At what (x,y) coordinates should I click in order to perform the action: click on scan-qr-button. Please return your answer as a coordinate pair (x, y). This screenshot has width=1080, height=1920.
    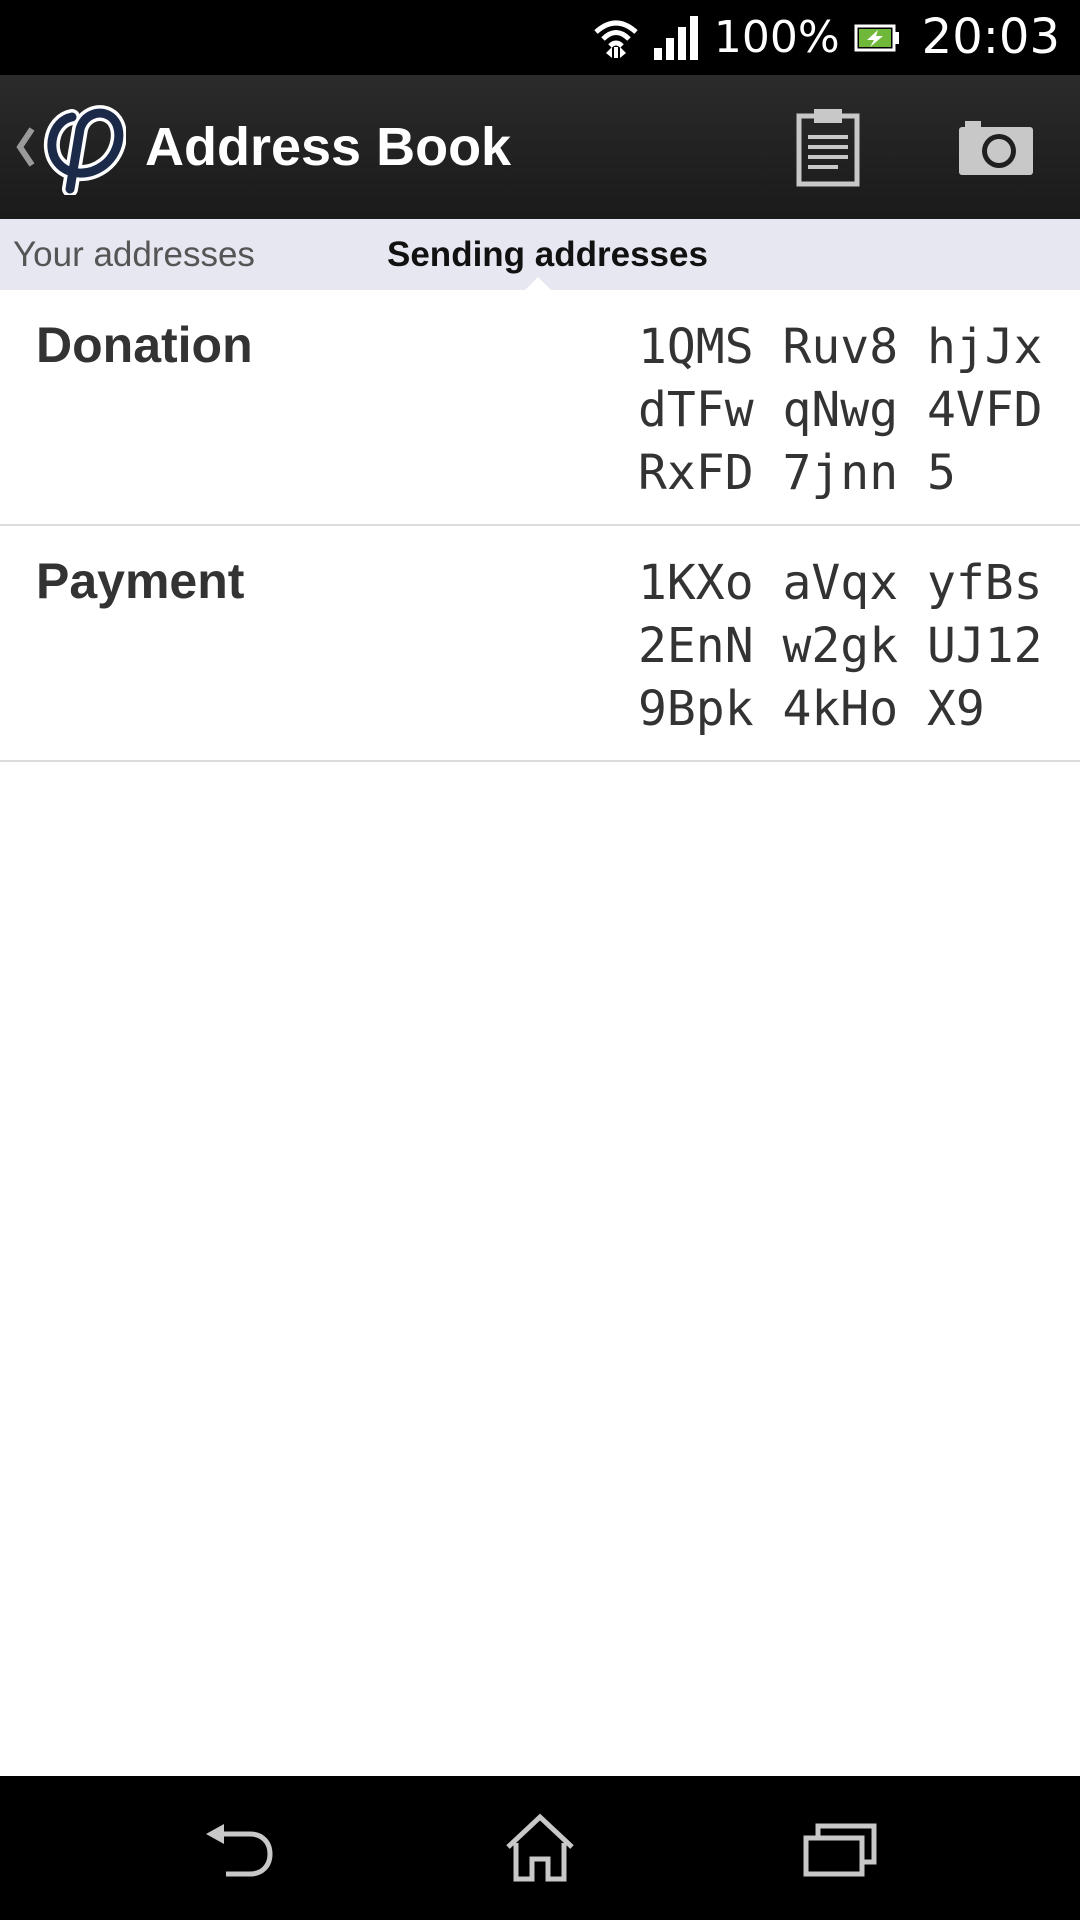
    Looking at the image, I should click on (996, 147).